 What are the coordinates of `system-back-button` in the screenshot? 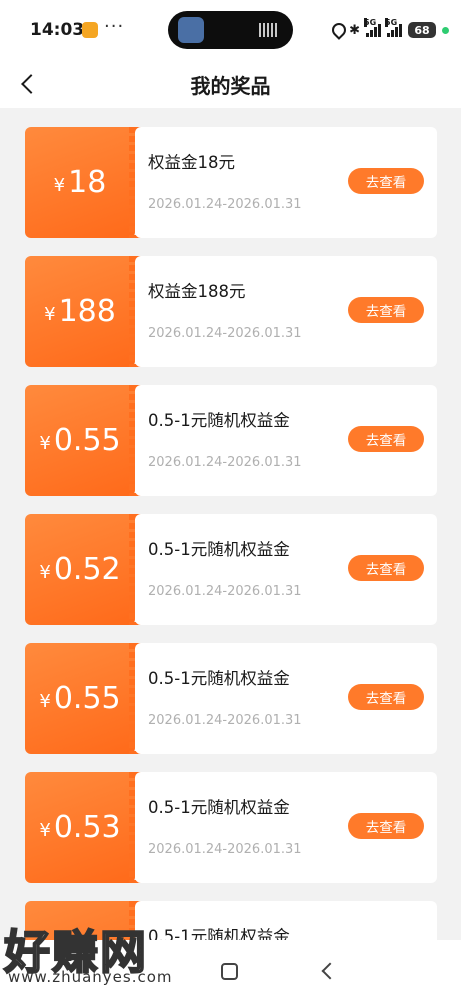 It's located at (327, 971).